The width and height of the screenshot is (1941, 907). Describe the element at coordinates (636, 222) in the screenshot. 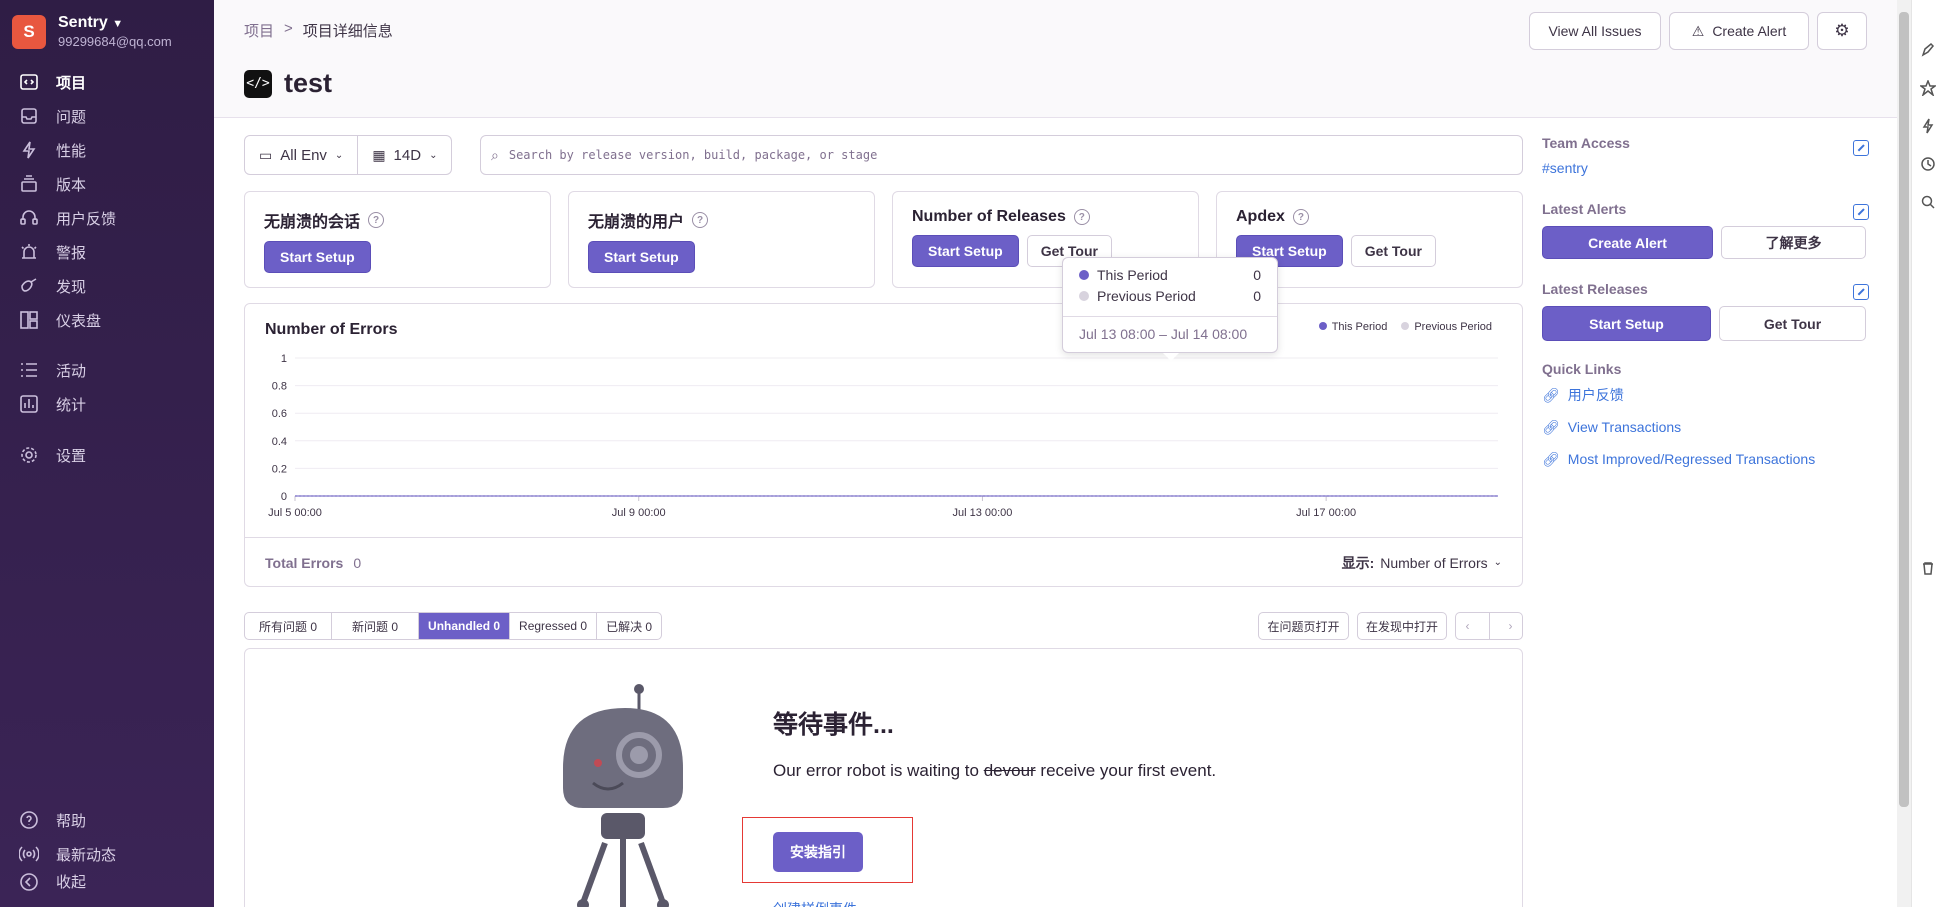

I see `card-title: 无崩溃的用户` at that location.